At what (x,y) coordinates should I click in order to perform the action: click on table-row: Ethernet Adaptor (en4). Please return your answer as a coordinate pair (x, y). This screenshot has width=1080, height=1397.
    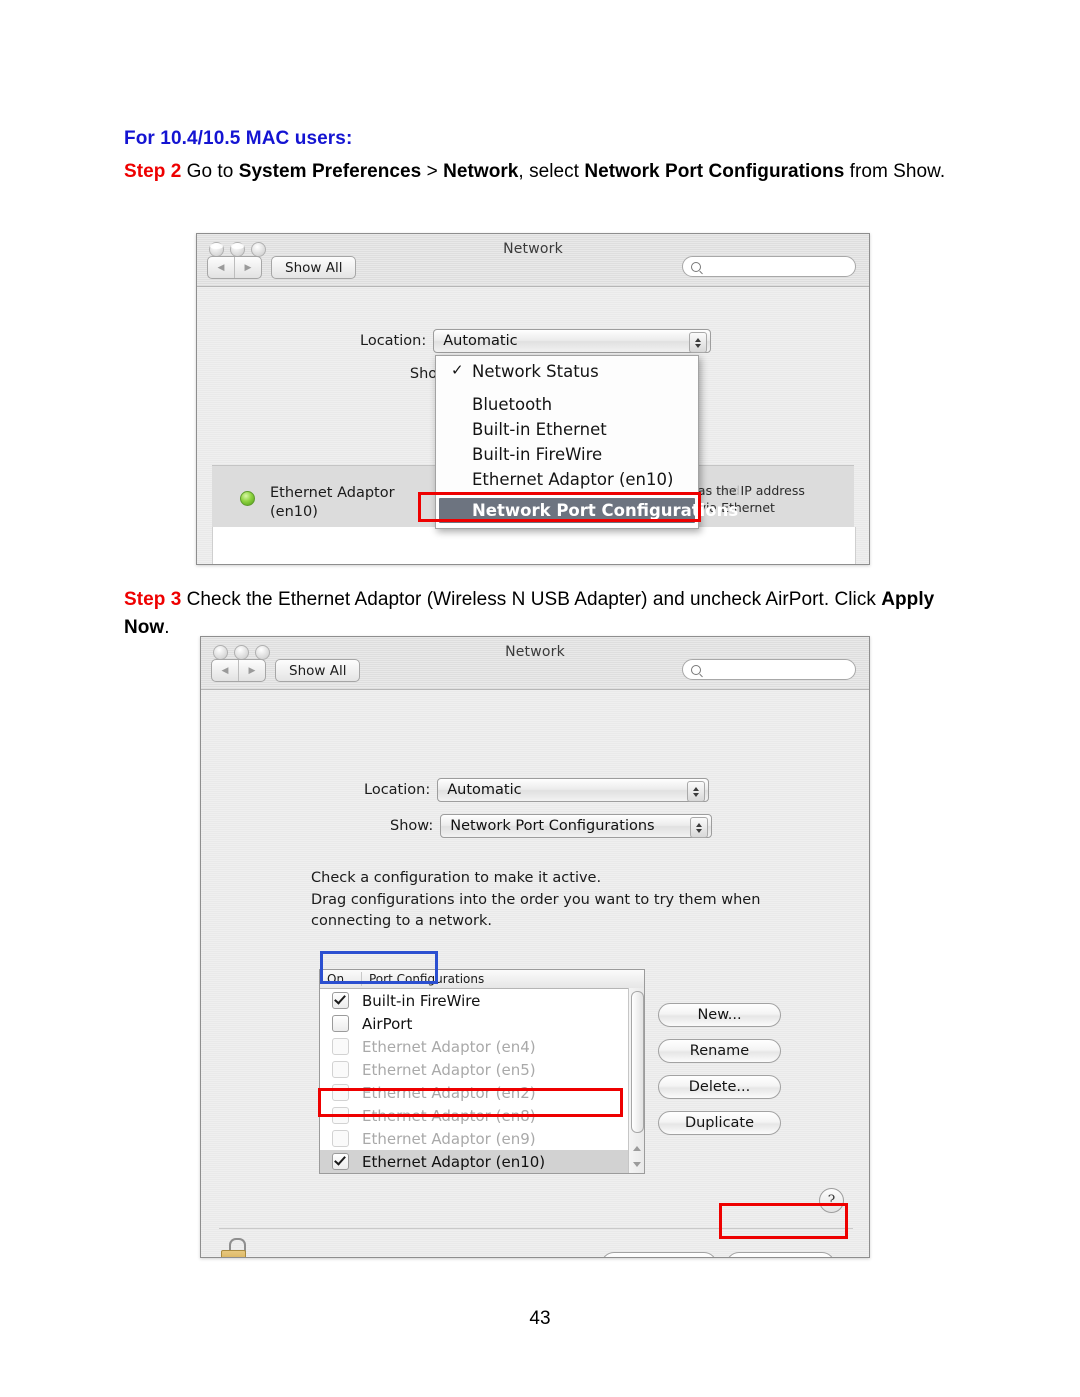
    Looking at the image, I should click on (482, 1046).